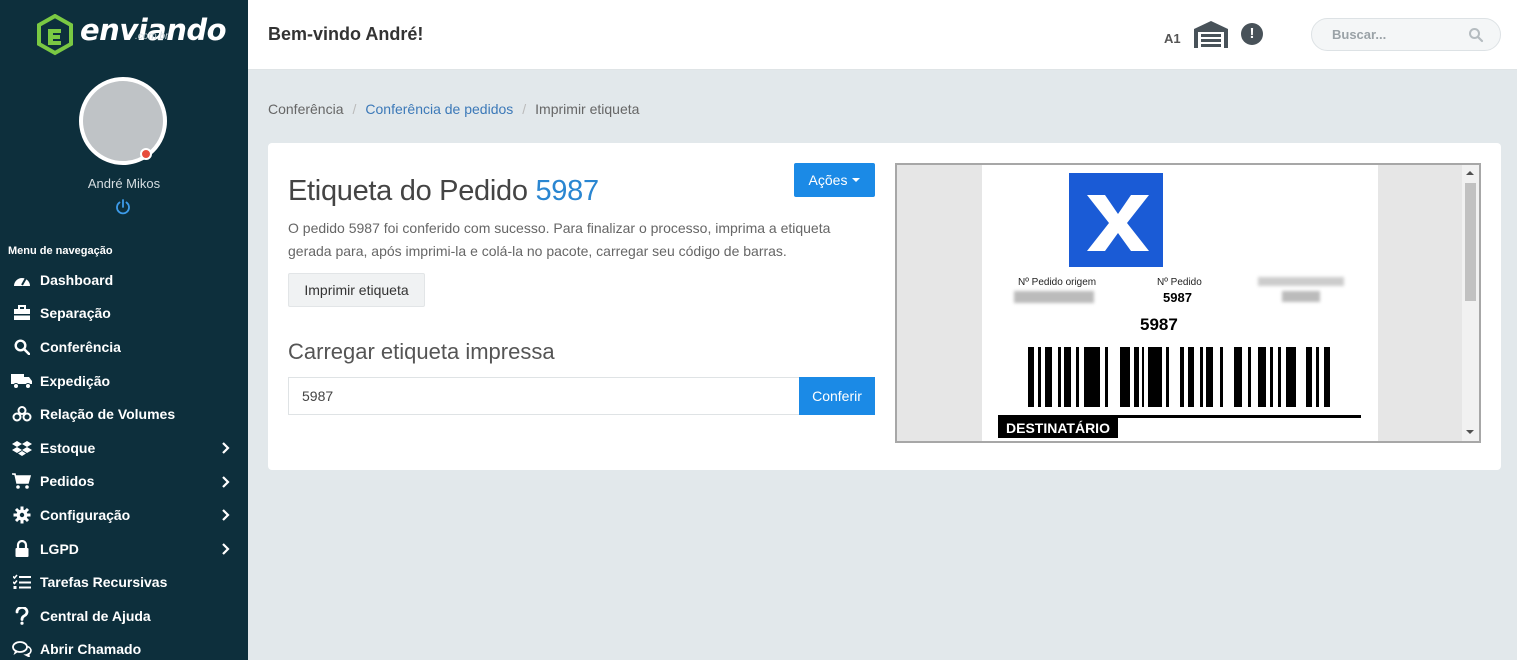 The image size is (1517, 660). What do you see at coordinates (60, 251) in the screenshot?
I see `nav-title: Menu de navegação` at bounding box center [60, 251].